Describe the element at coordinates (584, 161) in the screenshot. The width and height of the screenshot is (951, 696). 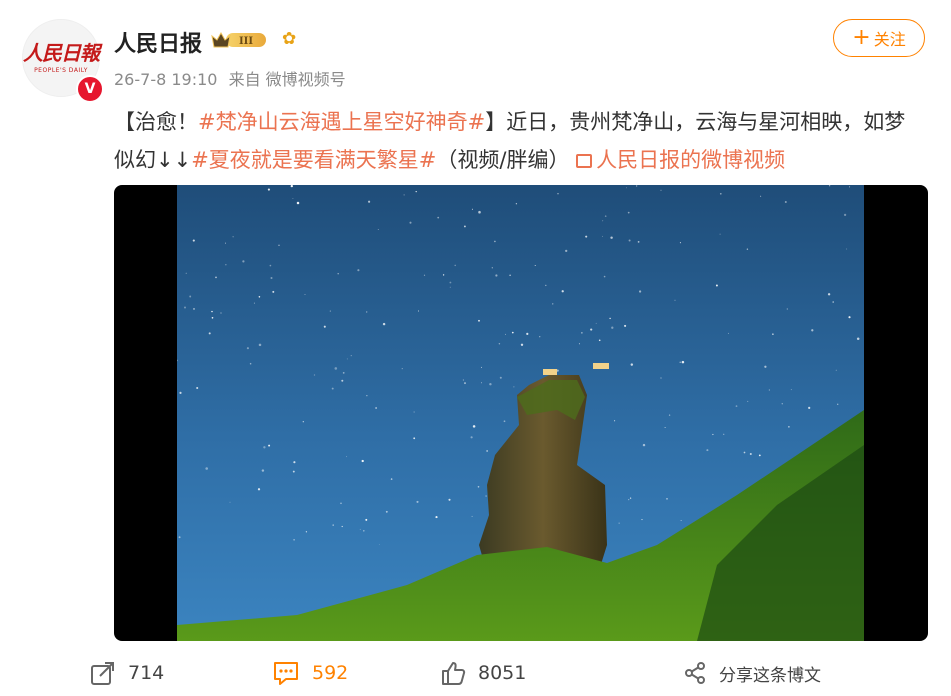
I see `video-link-icon` at that location.